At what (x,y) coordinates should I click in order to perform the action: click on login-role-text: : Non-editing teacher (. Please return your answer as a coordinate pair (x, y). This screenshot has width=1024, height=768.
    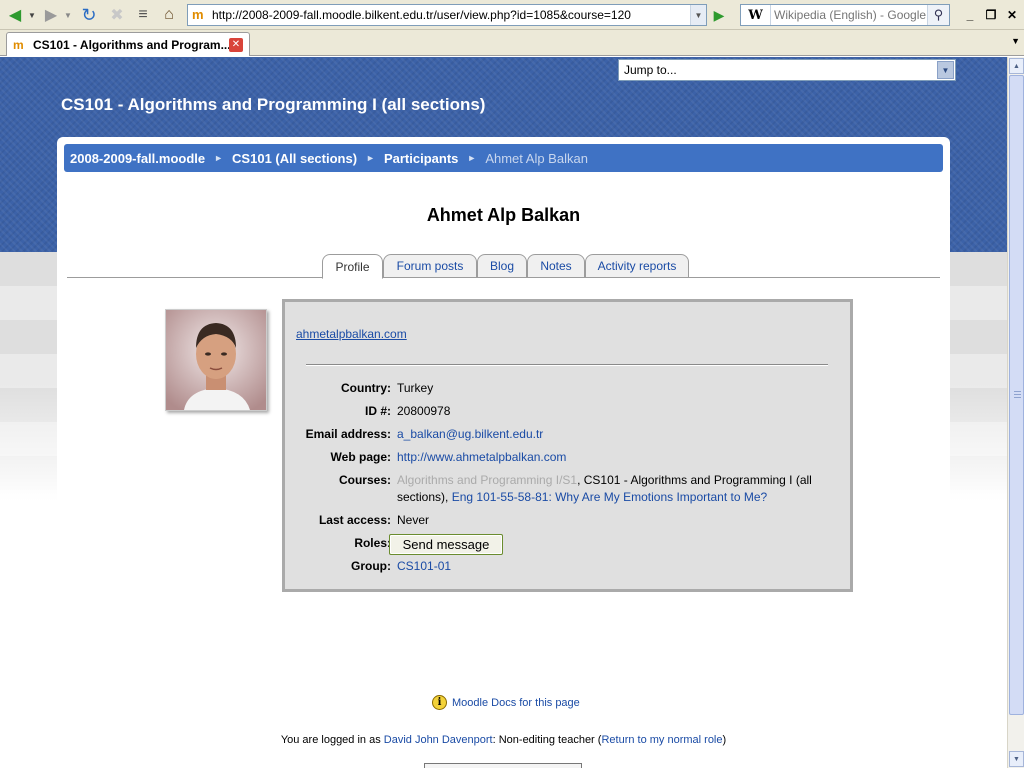
    Looking at the image, I should click on (547, 740).